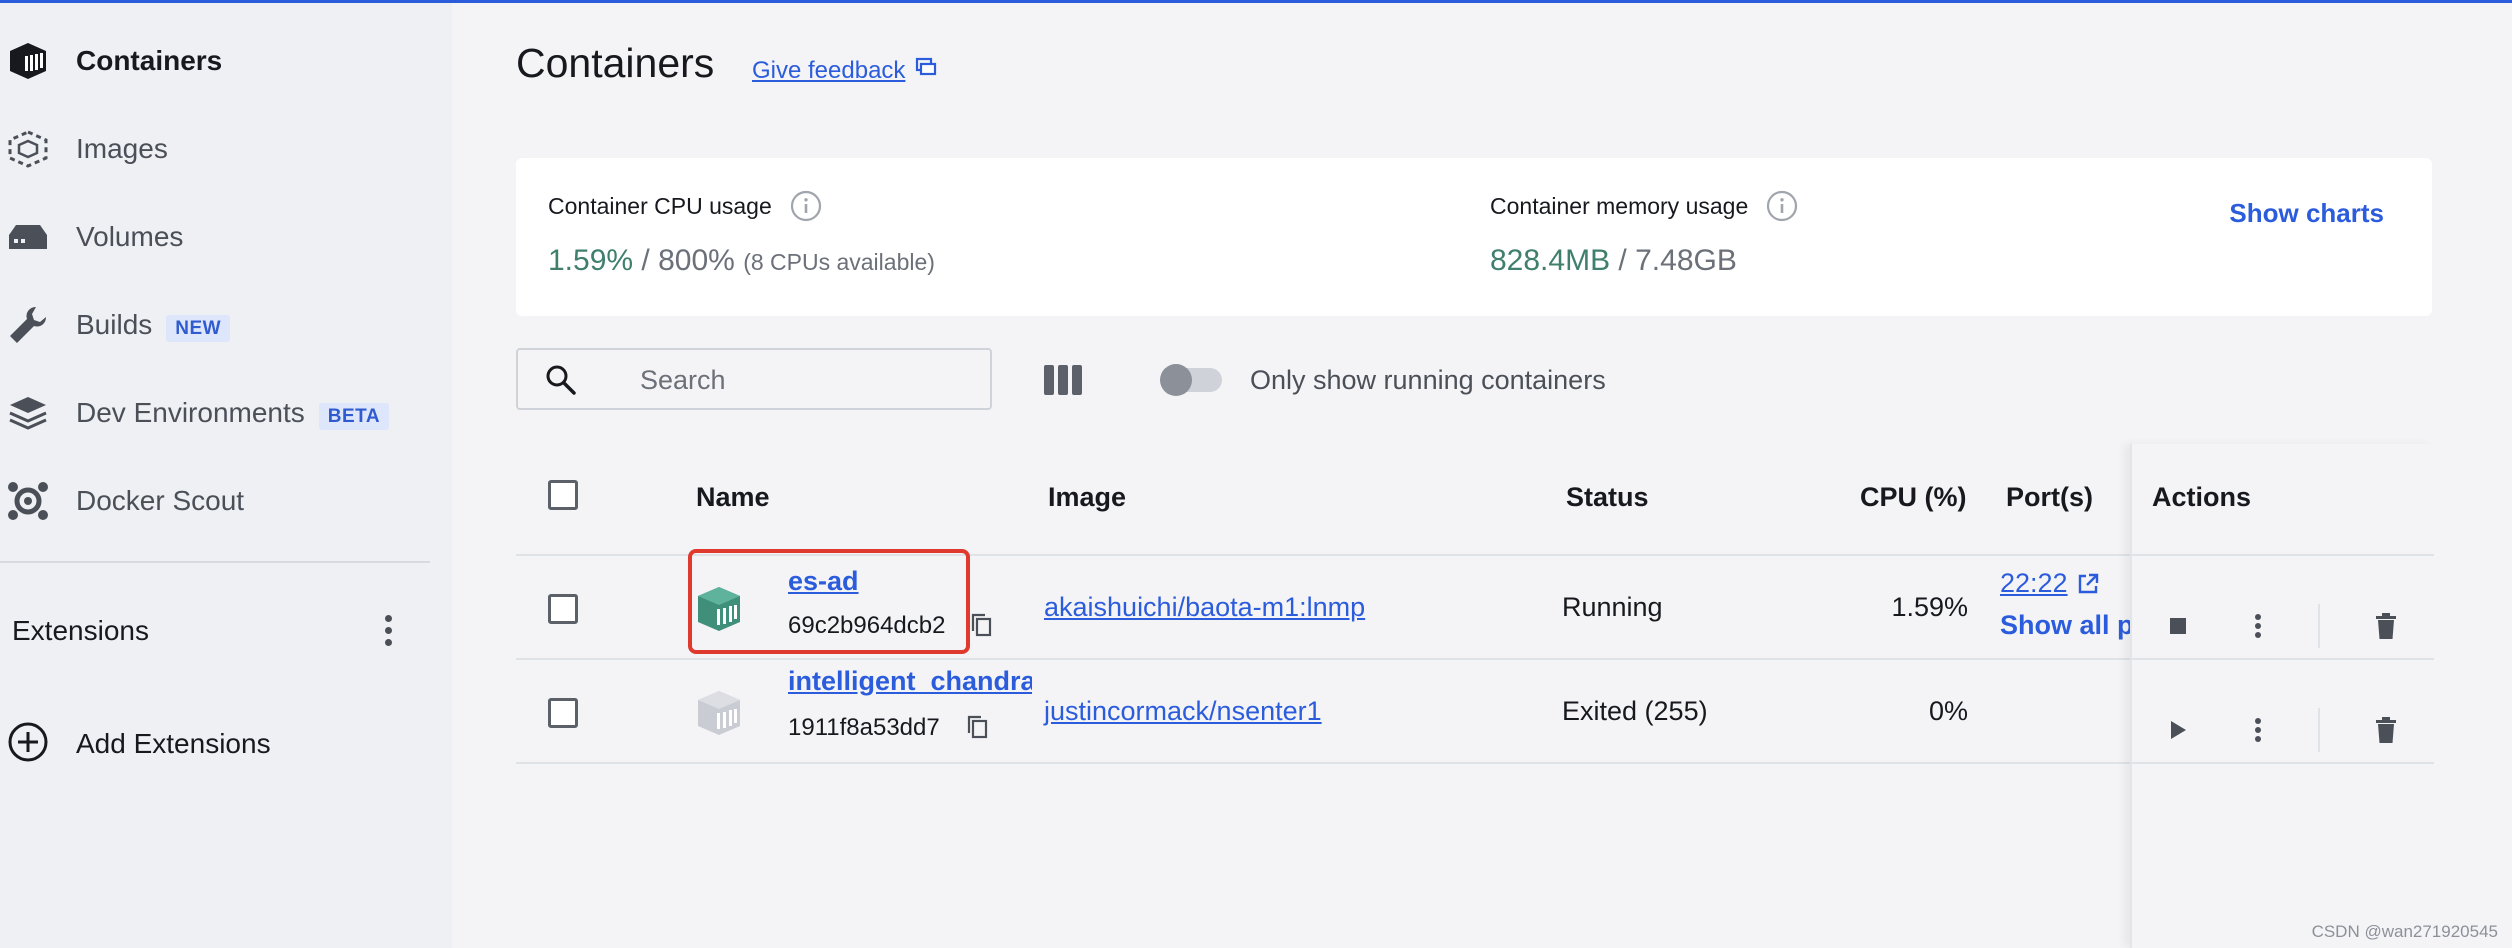 This screenshot has width=2512, height=948. Describe the element at coordinates (80, 630) in the screenshot. I see `extensions-title: Extensions` at that location.